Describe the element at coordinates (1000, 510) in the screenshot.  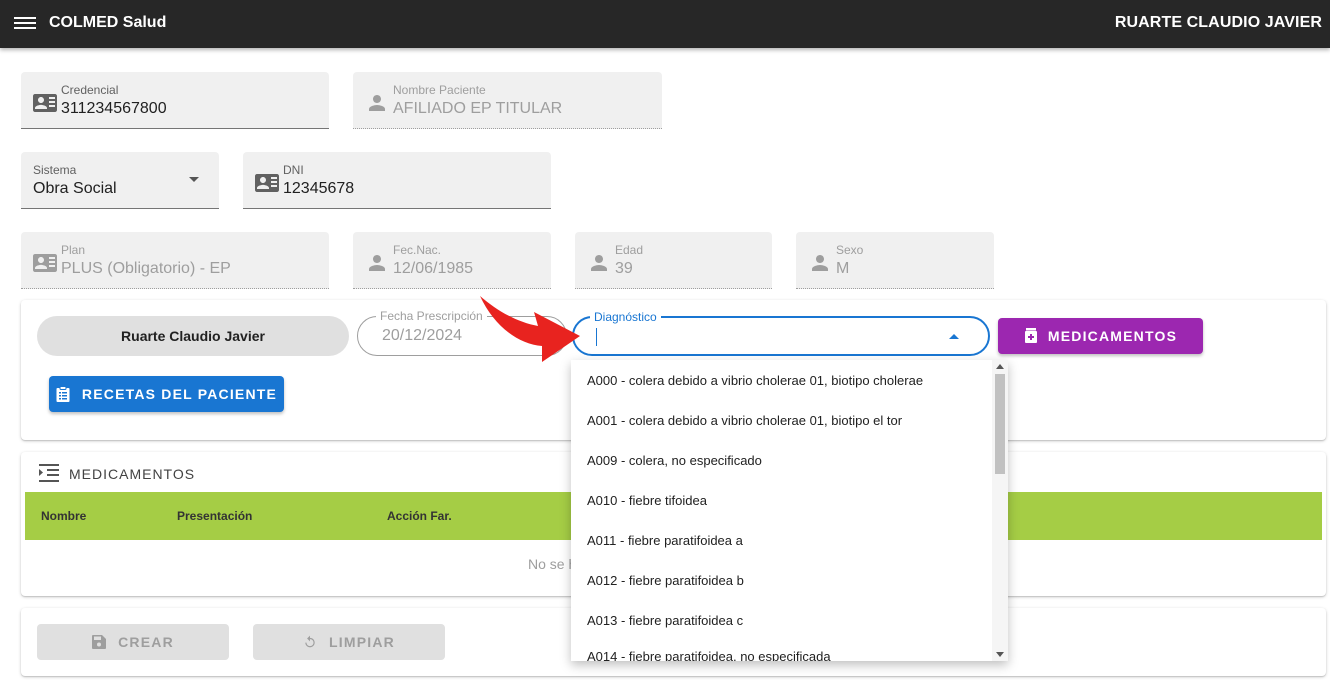
I see `dropdown-scrollbar` at that location.